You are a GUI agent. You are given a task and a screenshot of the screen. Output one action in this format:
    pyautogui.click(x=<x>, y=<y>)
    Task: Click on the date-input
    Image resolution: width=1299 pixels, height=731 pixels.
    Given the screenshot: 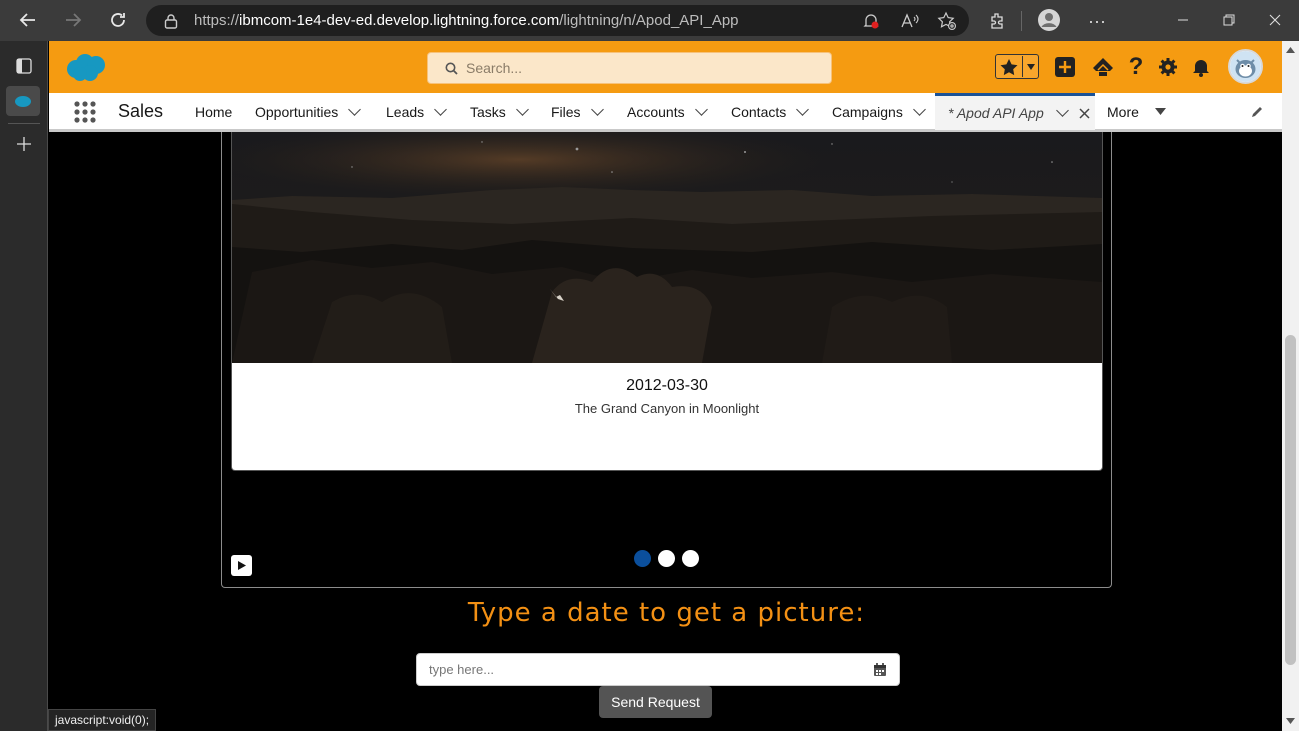 What is the action you would take?
    pyautogui.click(x=658, y=669)
    